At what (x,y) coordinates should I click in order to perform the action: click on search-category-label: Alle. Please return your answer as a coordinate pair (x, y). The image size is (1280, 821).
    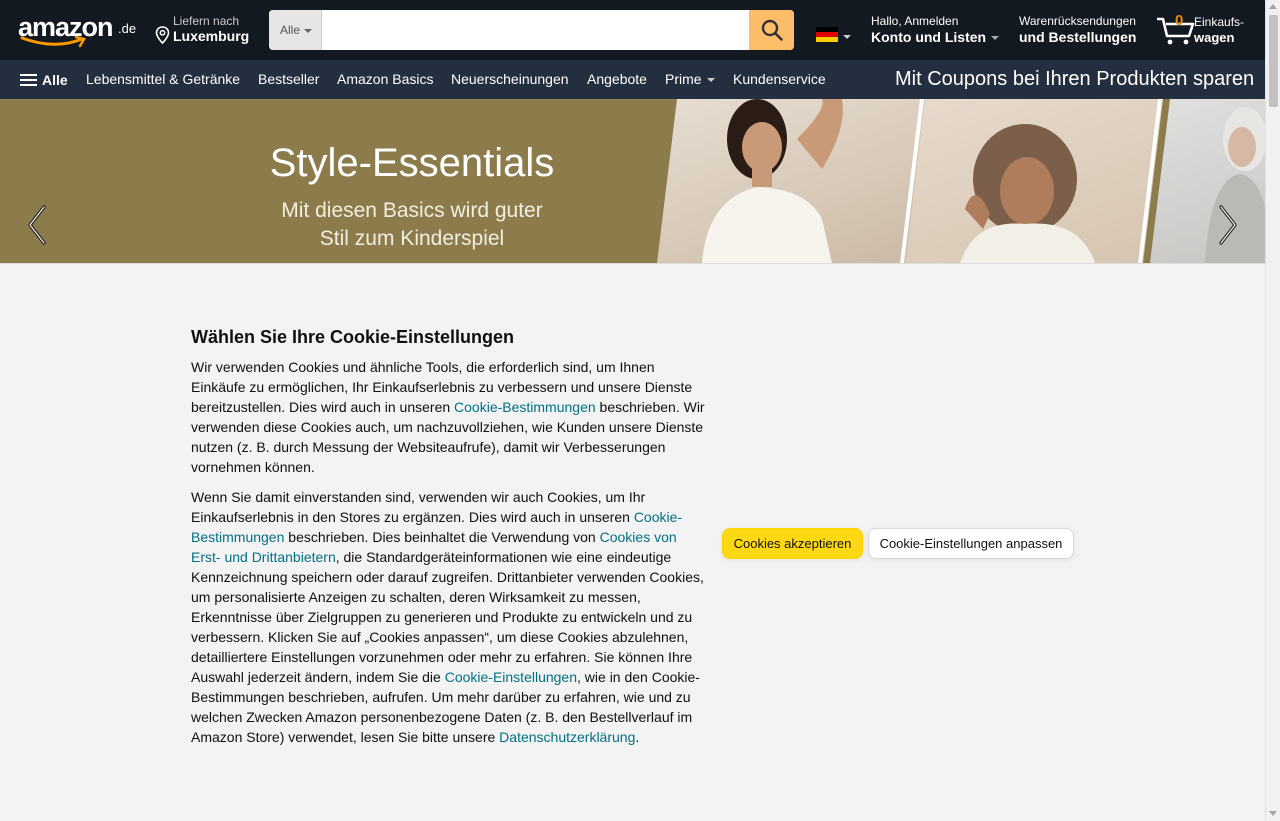
    Looking at the image, I should click on (290, 30).